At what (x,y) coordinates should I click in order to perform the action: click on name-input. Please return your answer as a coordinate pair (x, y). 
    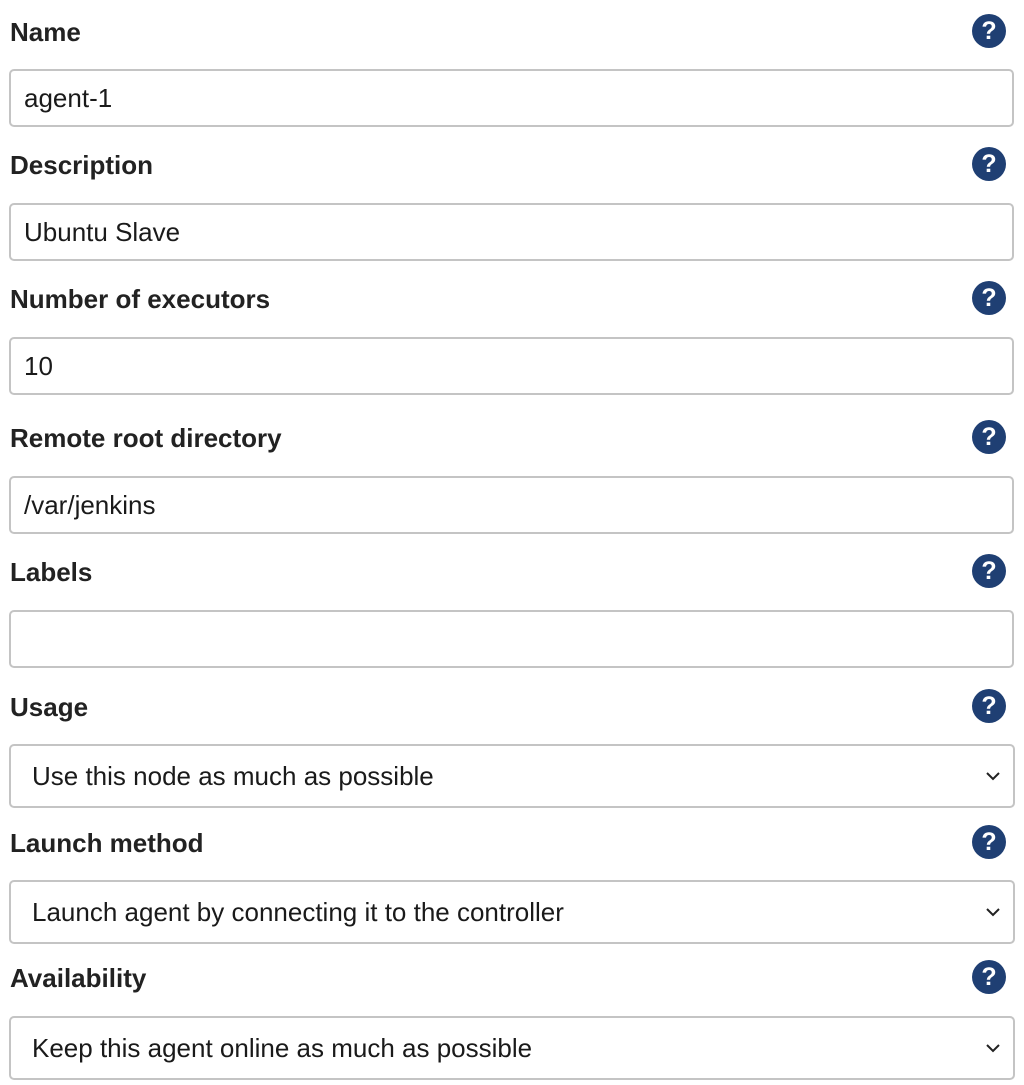
    Looking at the image, I should click on (511, 98).